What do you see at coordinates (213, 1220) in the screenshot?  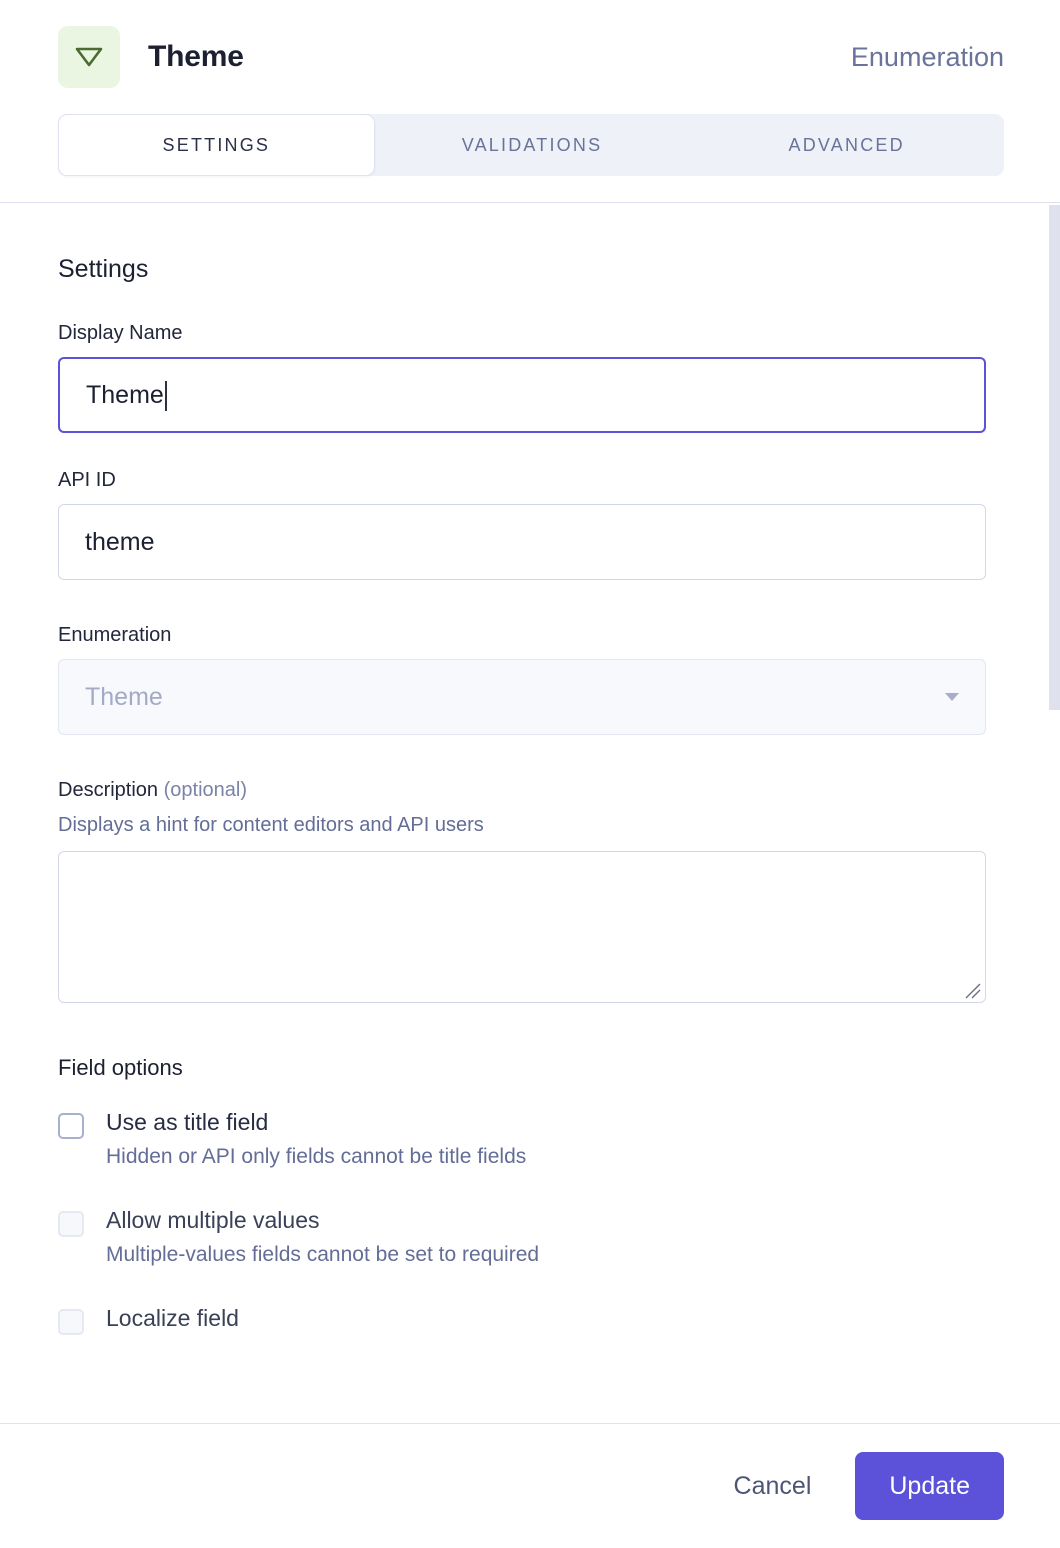 I see `allow-multiple-values-label: Allow multiple values` at bounding box center [213, 1220].